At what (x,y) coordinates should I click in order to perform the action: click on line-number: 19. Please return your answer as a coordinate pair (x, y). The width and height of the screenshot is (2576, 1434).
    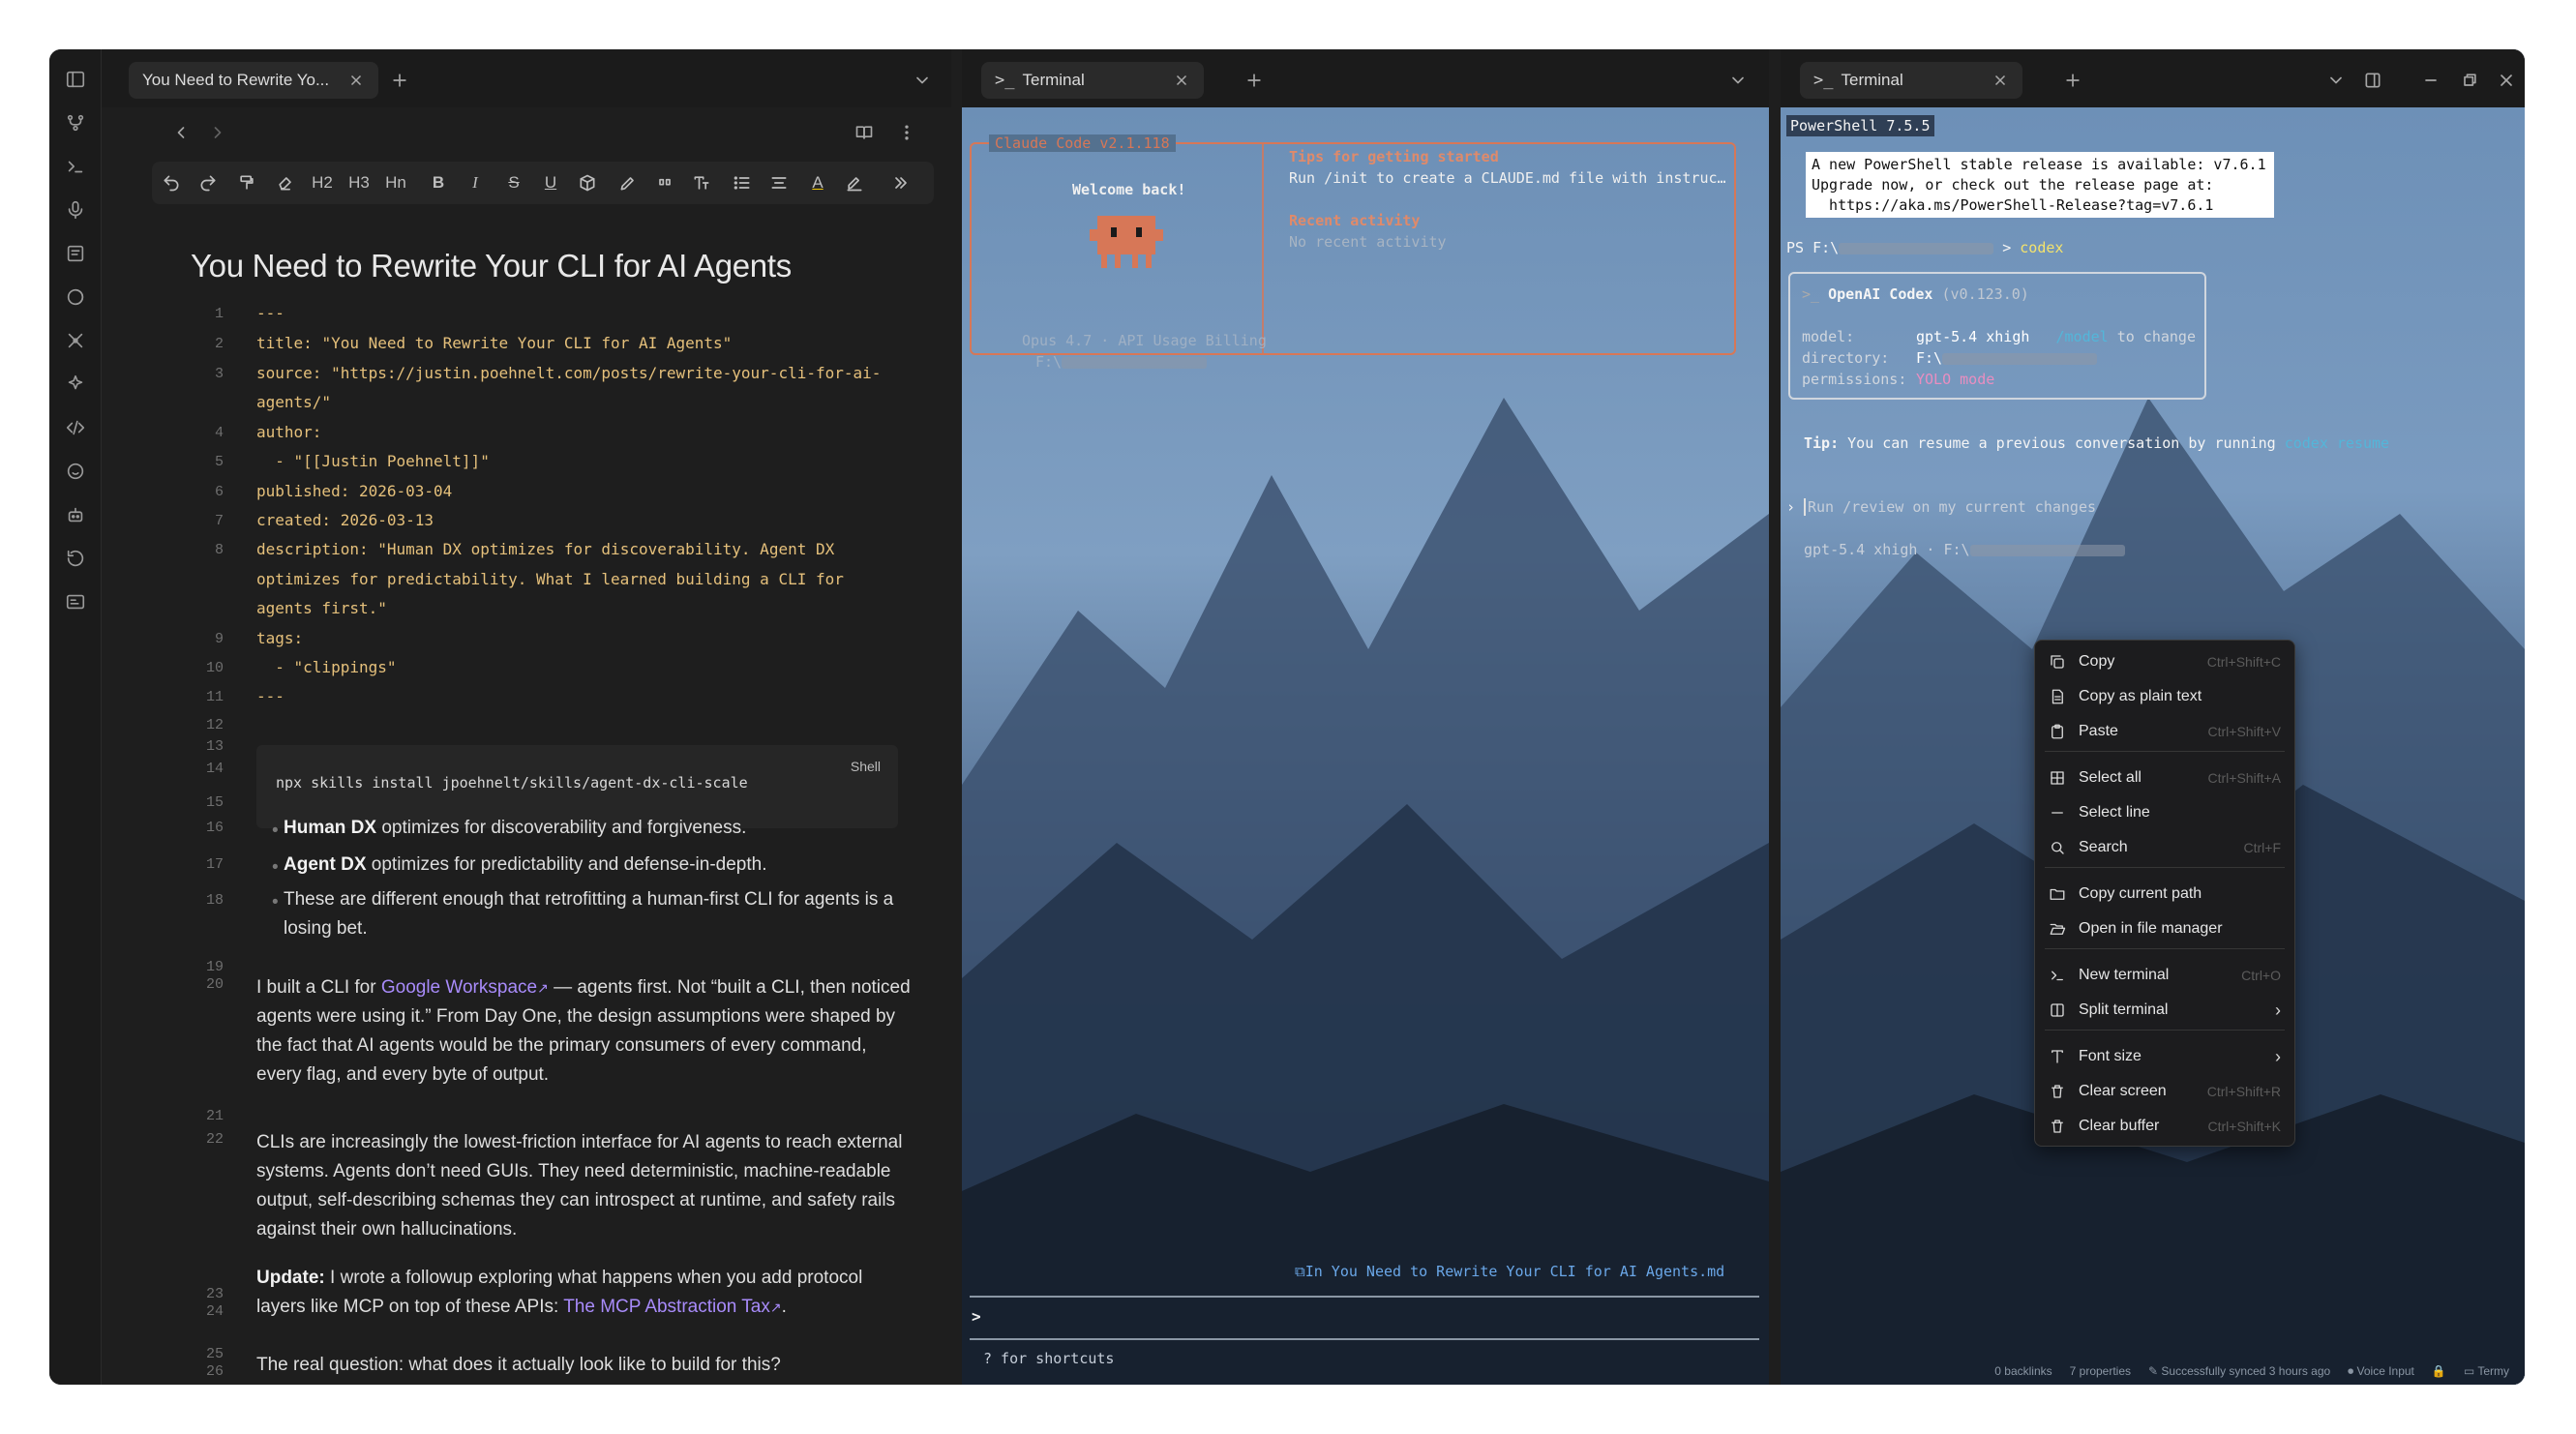
    Looking at the image, I should click on (214, 967).